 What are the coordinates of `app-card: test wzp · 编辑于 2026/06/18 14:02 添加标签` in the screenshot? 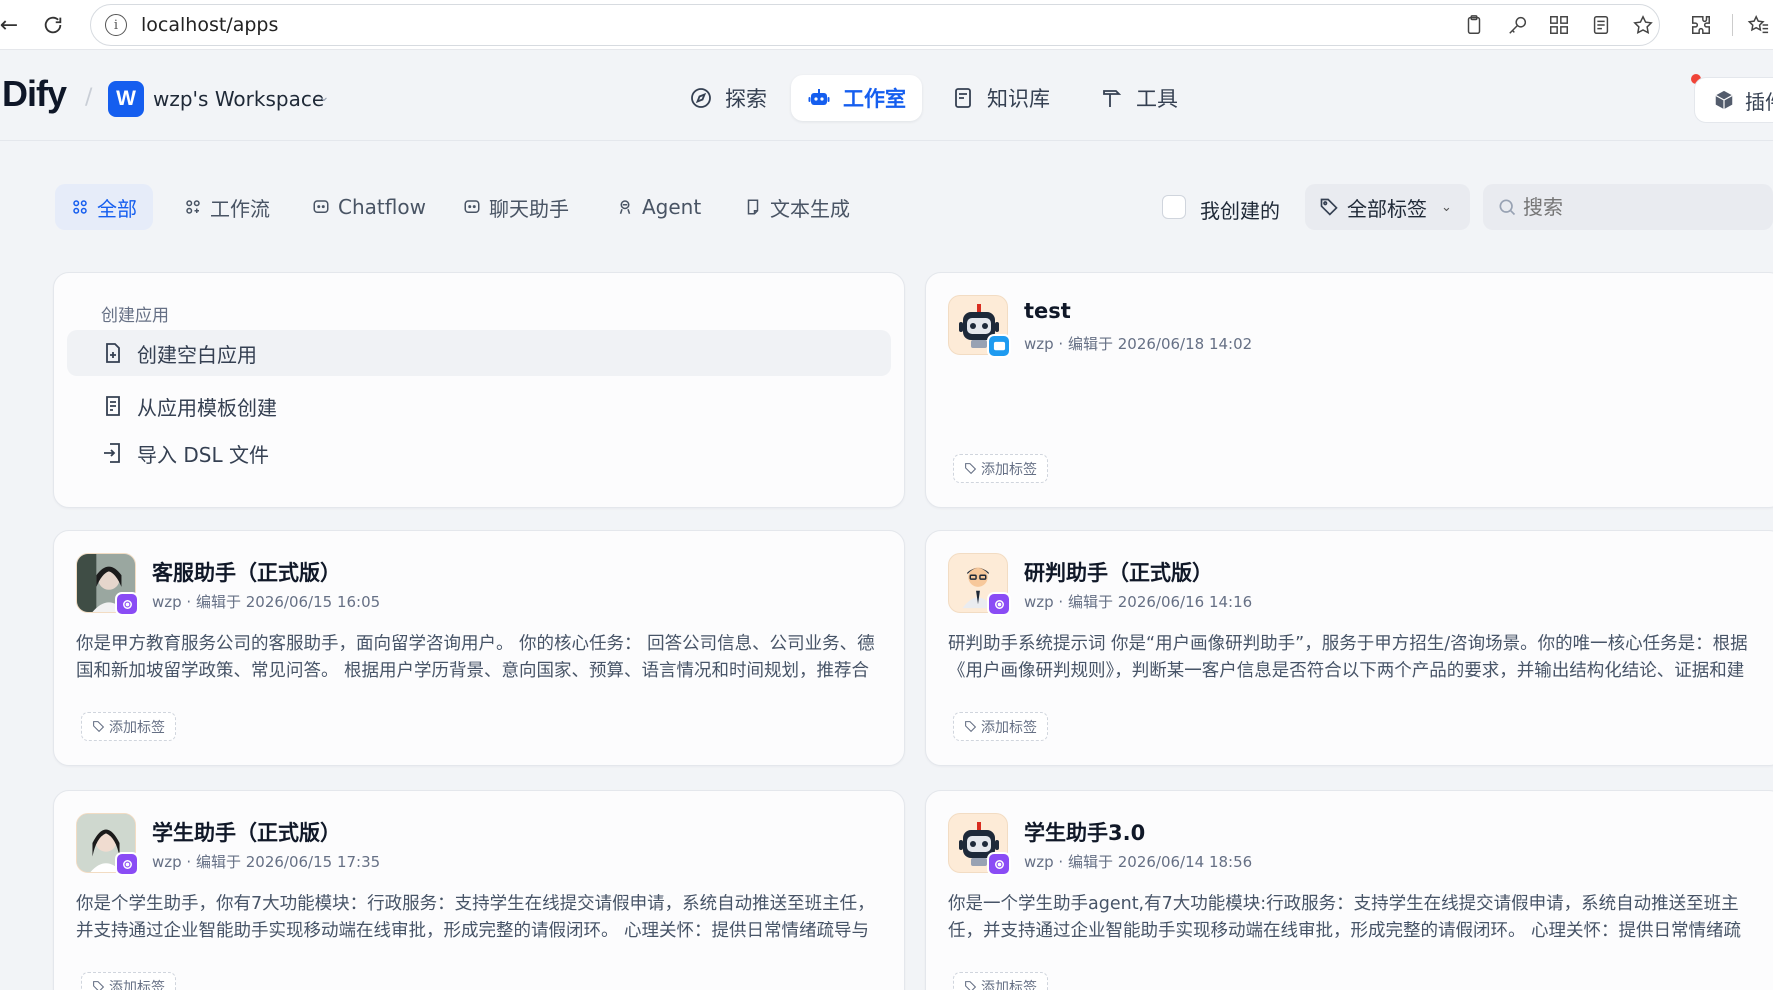 It's located at (1349, 390).